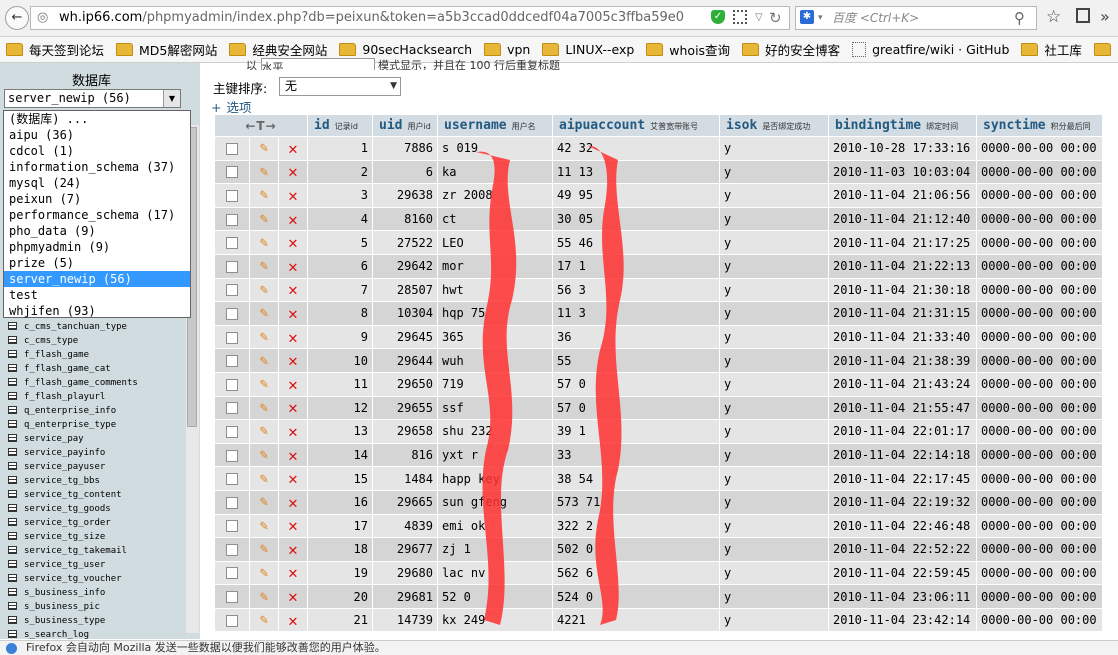  Describe the element at coordinates (820, 18) in the screenshot. I see `engine-dropdown-icon: ▾` at that location.